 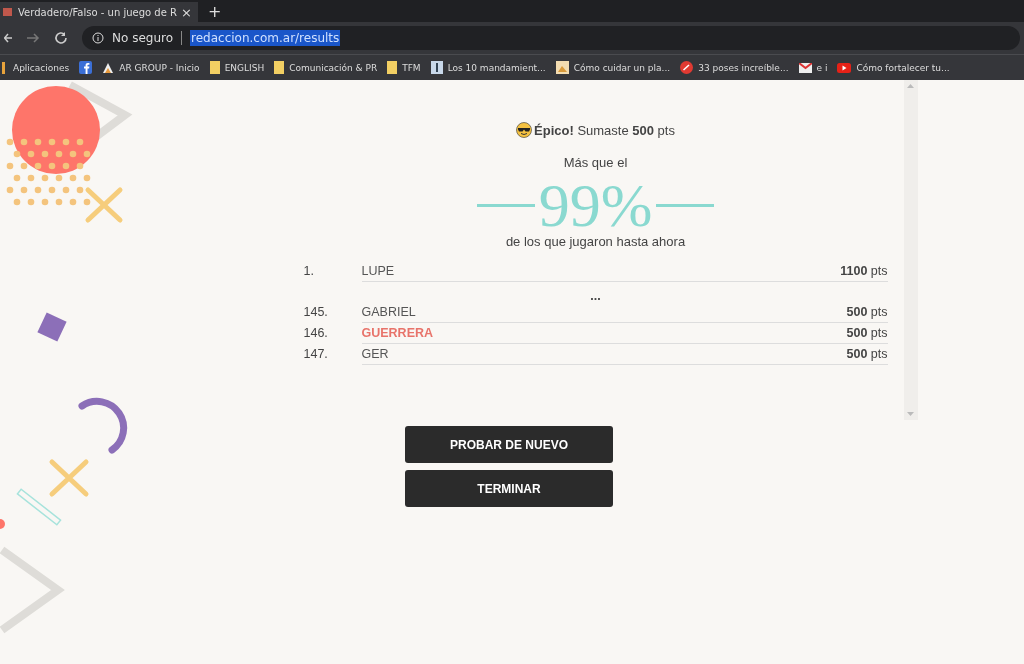 I want to click on rank-position: 145., so click(x=316, y=312).